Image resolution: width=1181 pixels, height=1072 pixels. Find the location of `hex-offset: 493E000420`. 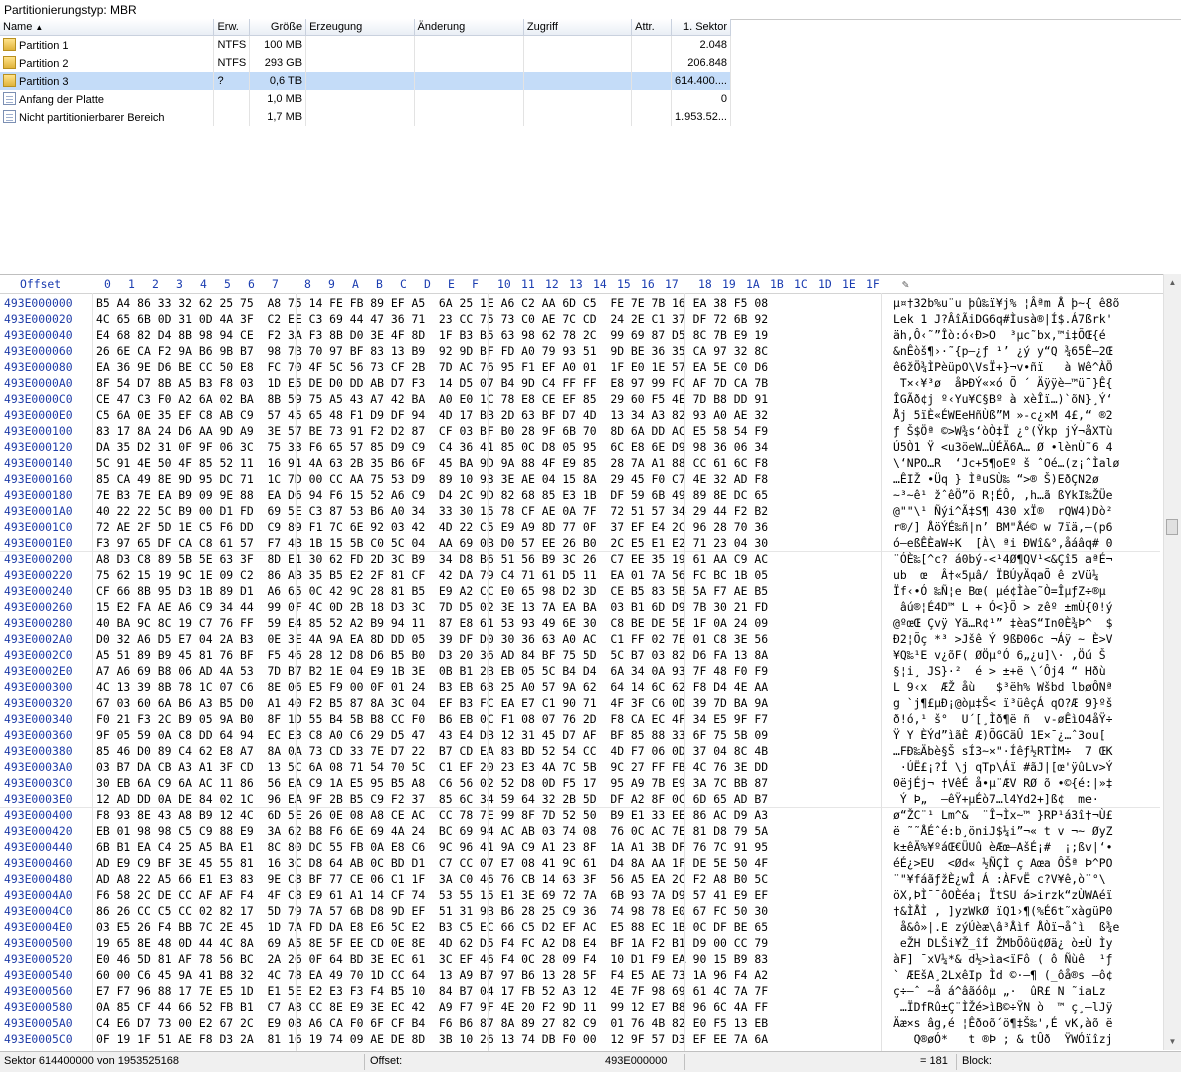

hex-offset: 493E000420 is located at coordinates (38, 831).